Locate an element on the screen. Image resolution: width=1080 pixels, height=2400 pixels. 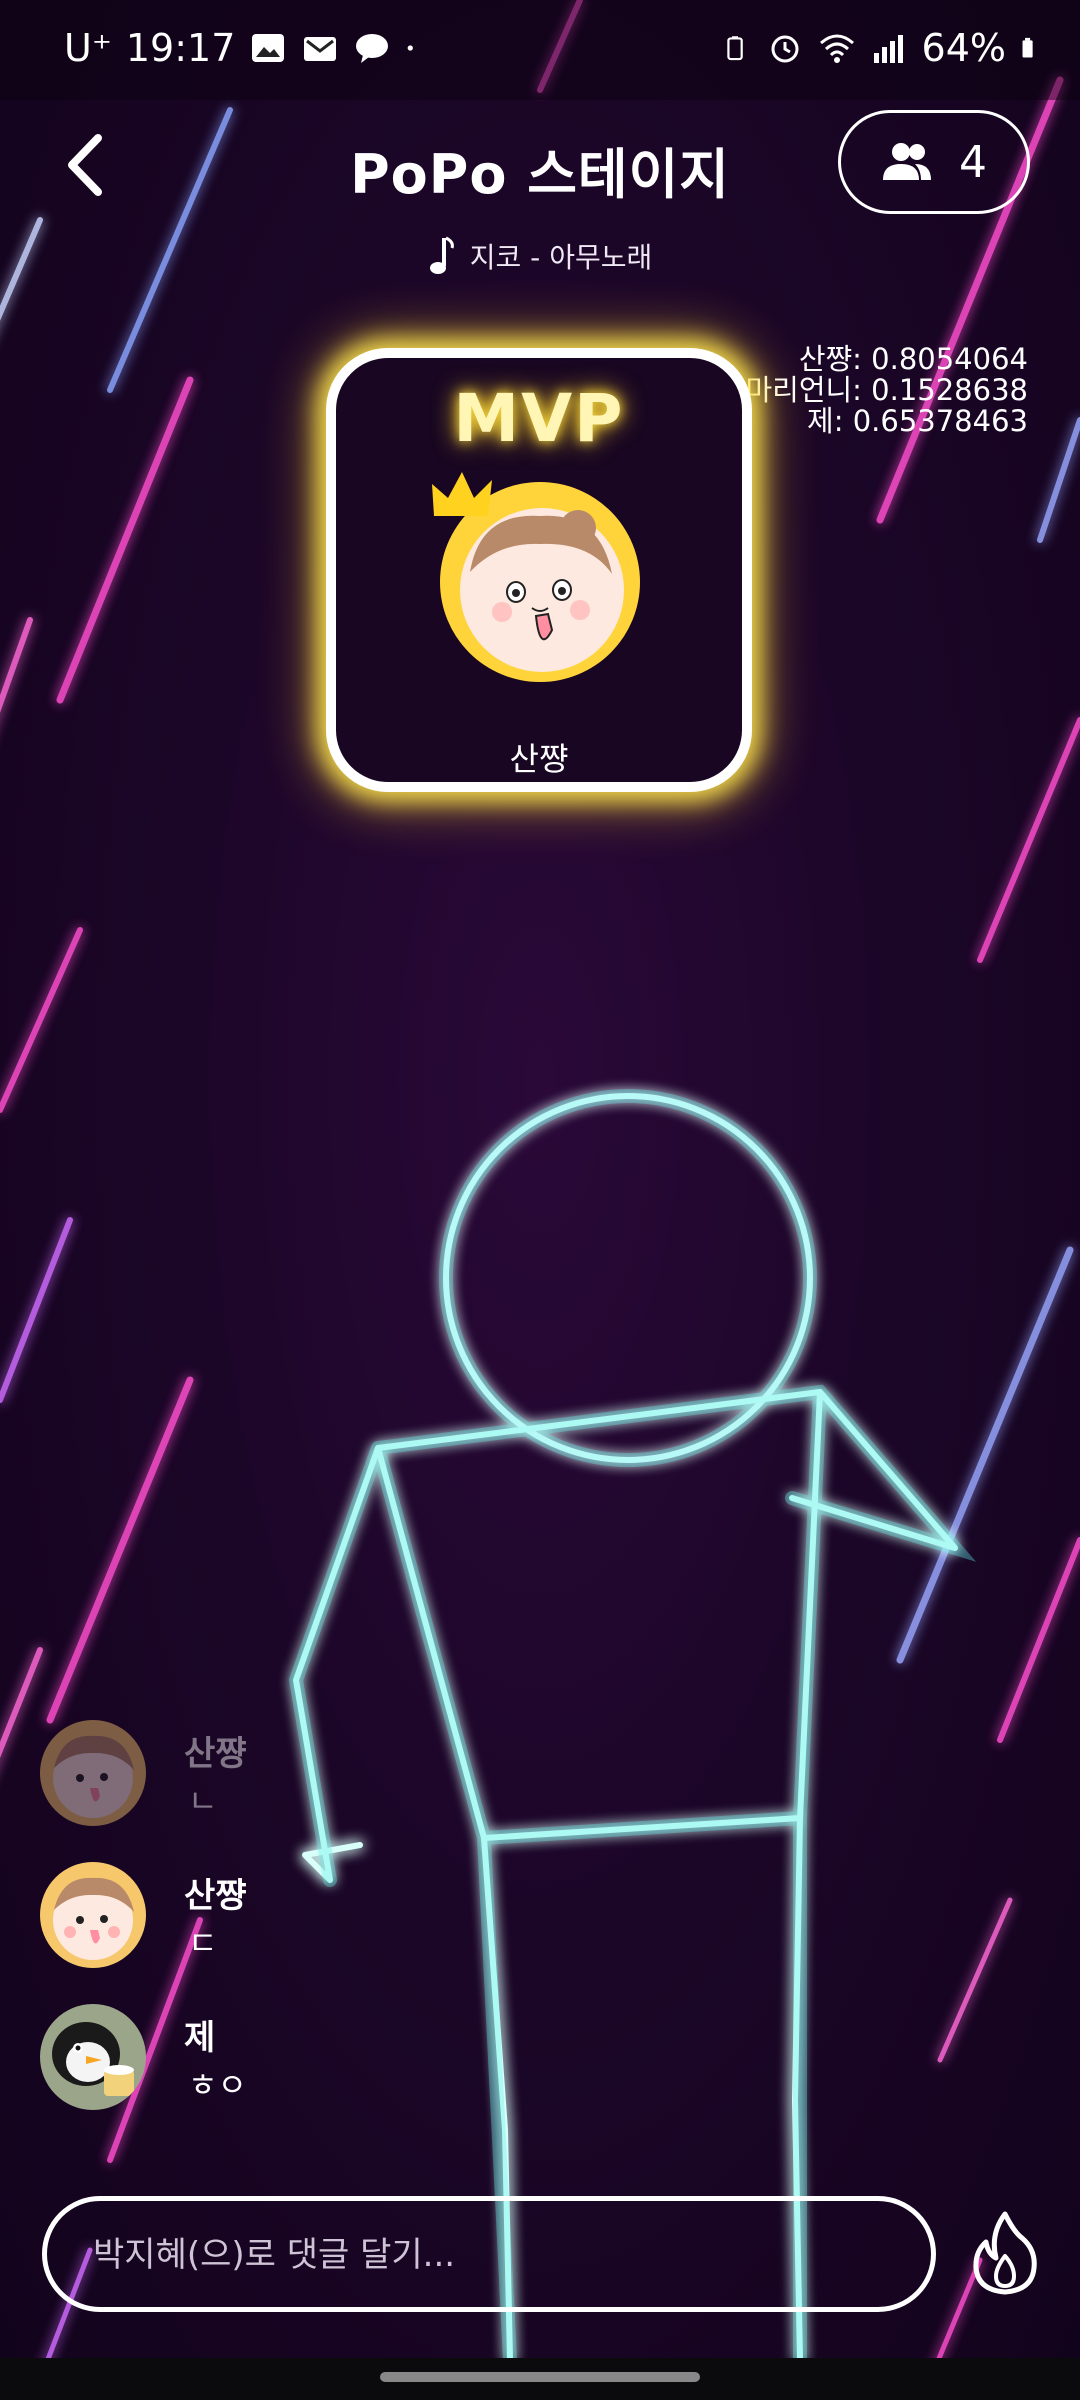
signal-icon is located at coordinates (888, 49).